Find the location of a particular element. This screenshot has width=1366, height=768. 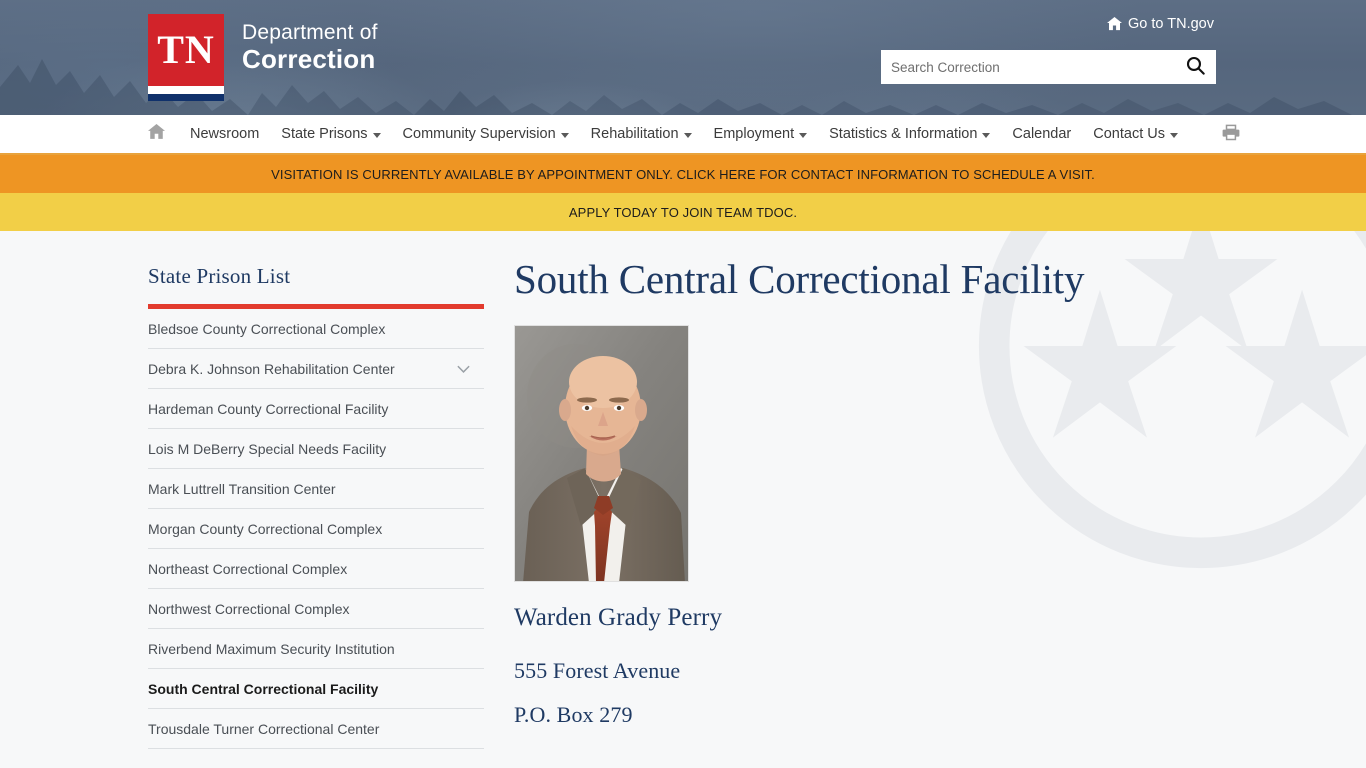

search-submit-button is located at coordinates (1195, 67).